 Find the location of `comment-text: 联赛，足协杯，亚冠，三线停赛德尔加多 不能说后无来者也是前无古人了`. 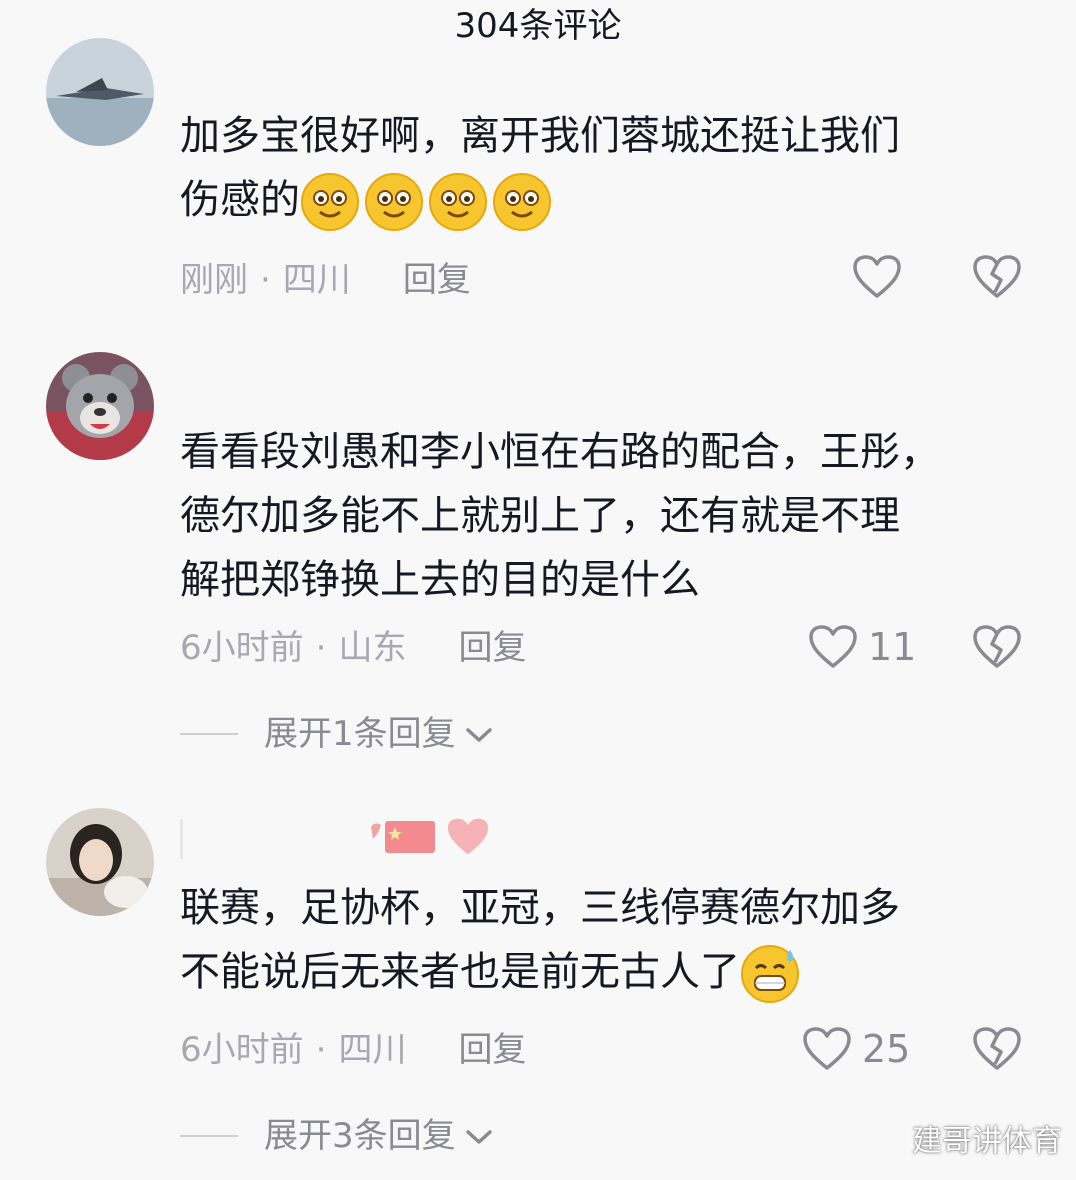

comment-text: 联赛，足协杯，亚冠，三线停赛德尔加多 不能说后无来者也是前无古人了 is located at coordinates (610, 940).